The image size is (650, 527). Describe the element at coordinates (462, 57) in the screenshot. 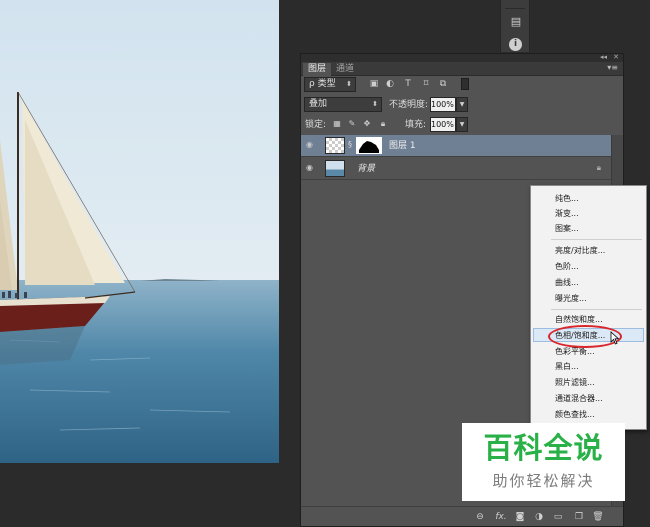

I see `panel-titlebar: ◂◂ ✕` at that location.